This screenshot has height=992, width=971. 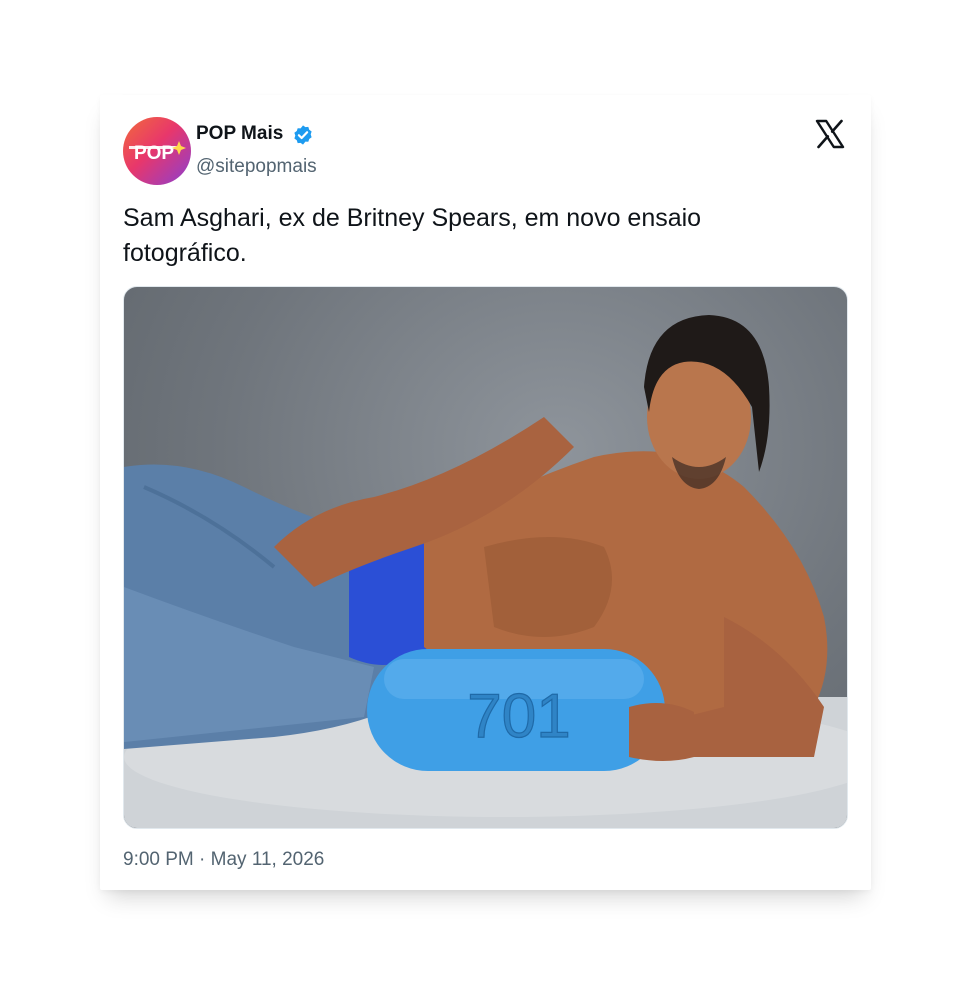 I want to click on verified-badge-icon, so click(x=303, y=135).